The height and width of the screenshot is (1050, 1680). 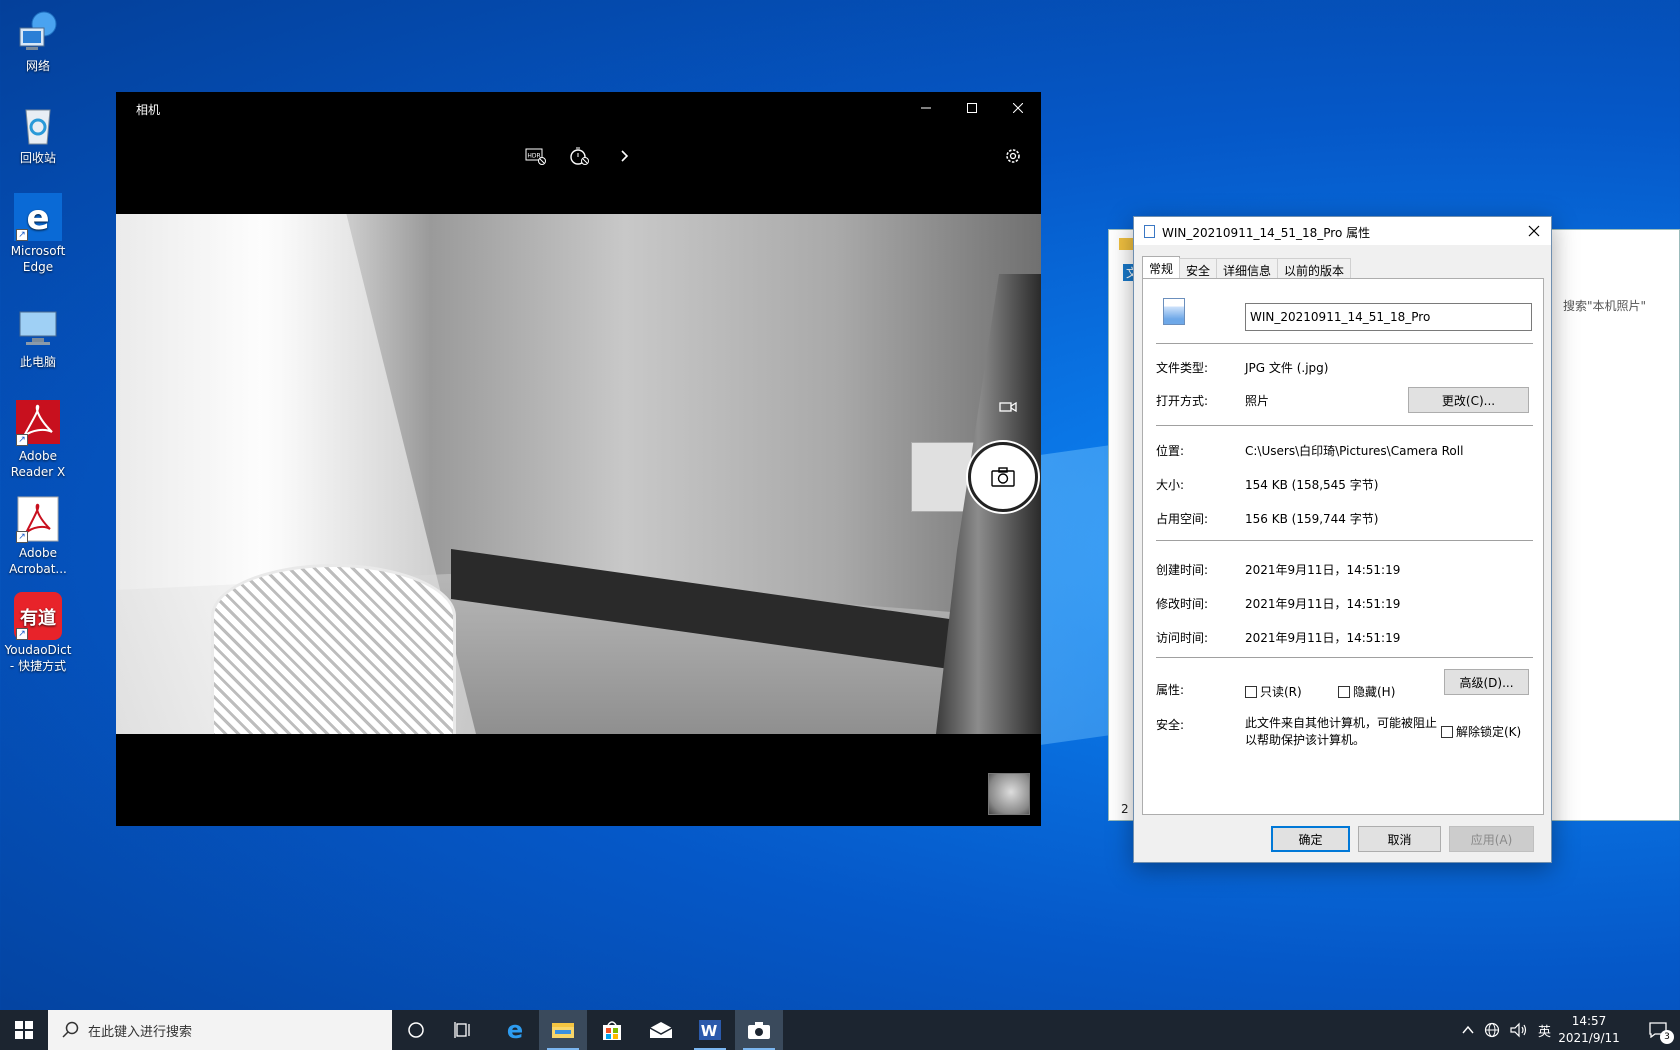 I want to click on readonly-label: 只读(R), so click(x=1281, y=692).